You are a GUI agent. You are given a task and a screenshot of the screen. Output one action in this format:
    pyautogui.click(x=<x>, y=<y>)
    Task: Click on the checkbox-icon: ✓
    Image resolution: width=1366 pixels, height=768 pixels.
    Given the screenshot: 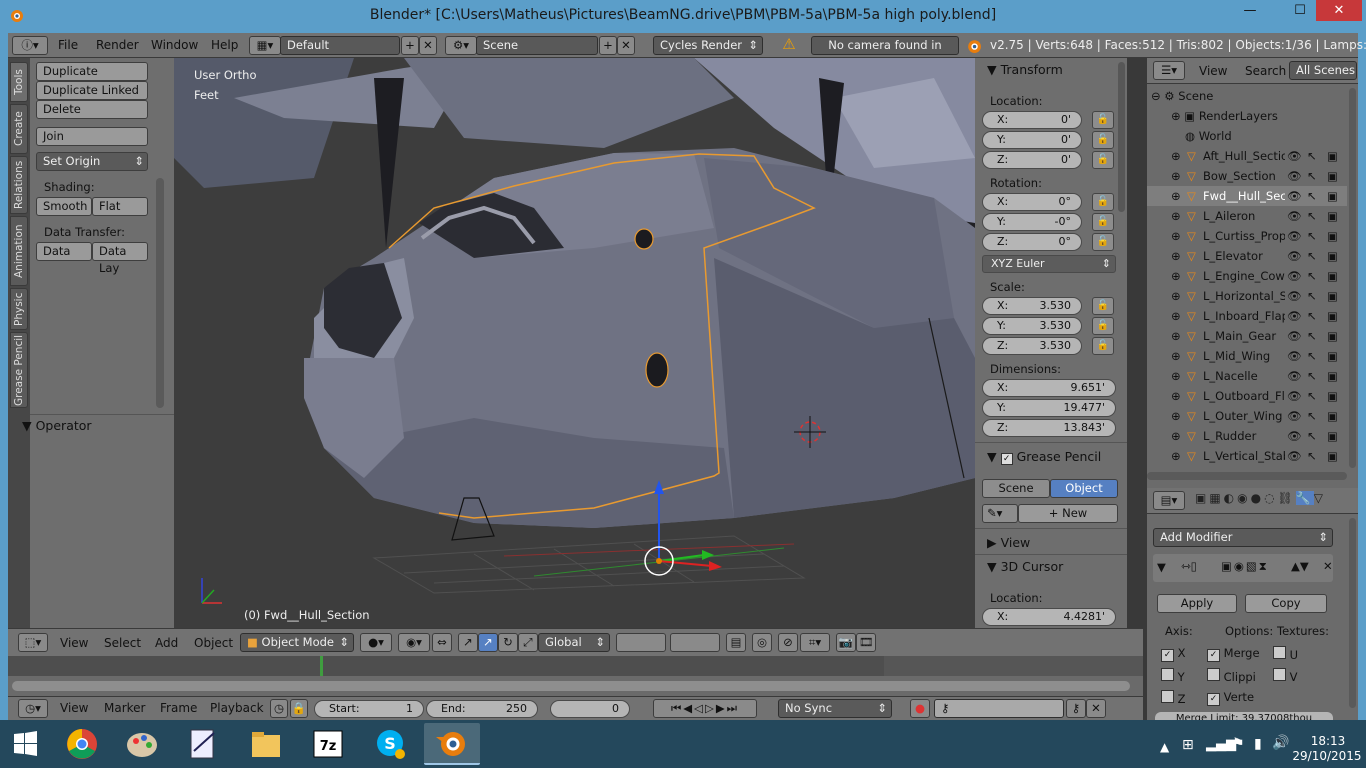 What is the action you would take?
    pyautogui.click(x=1006, y=459)
    